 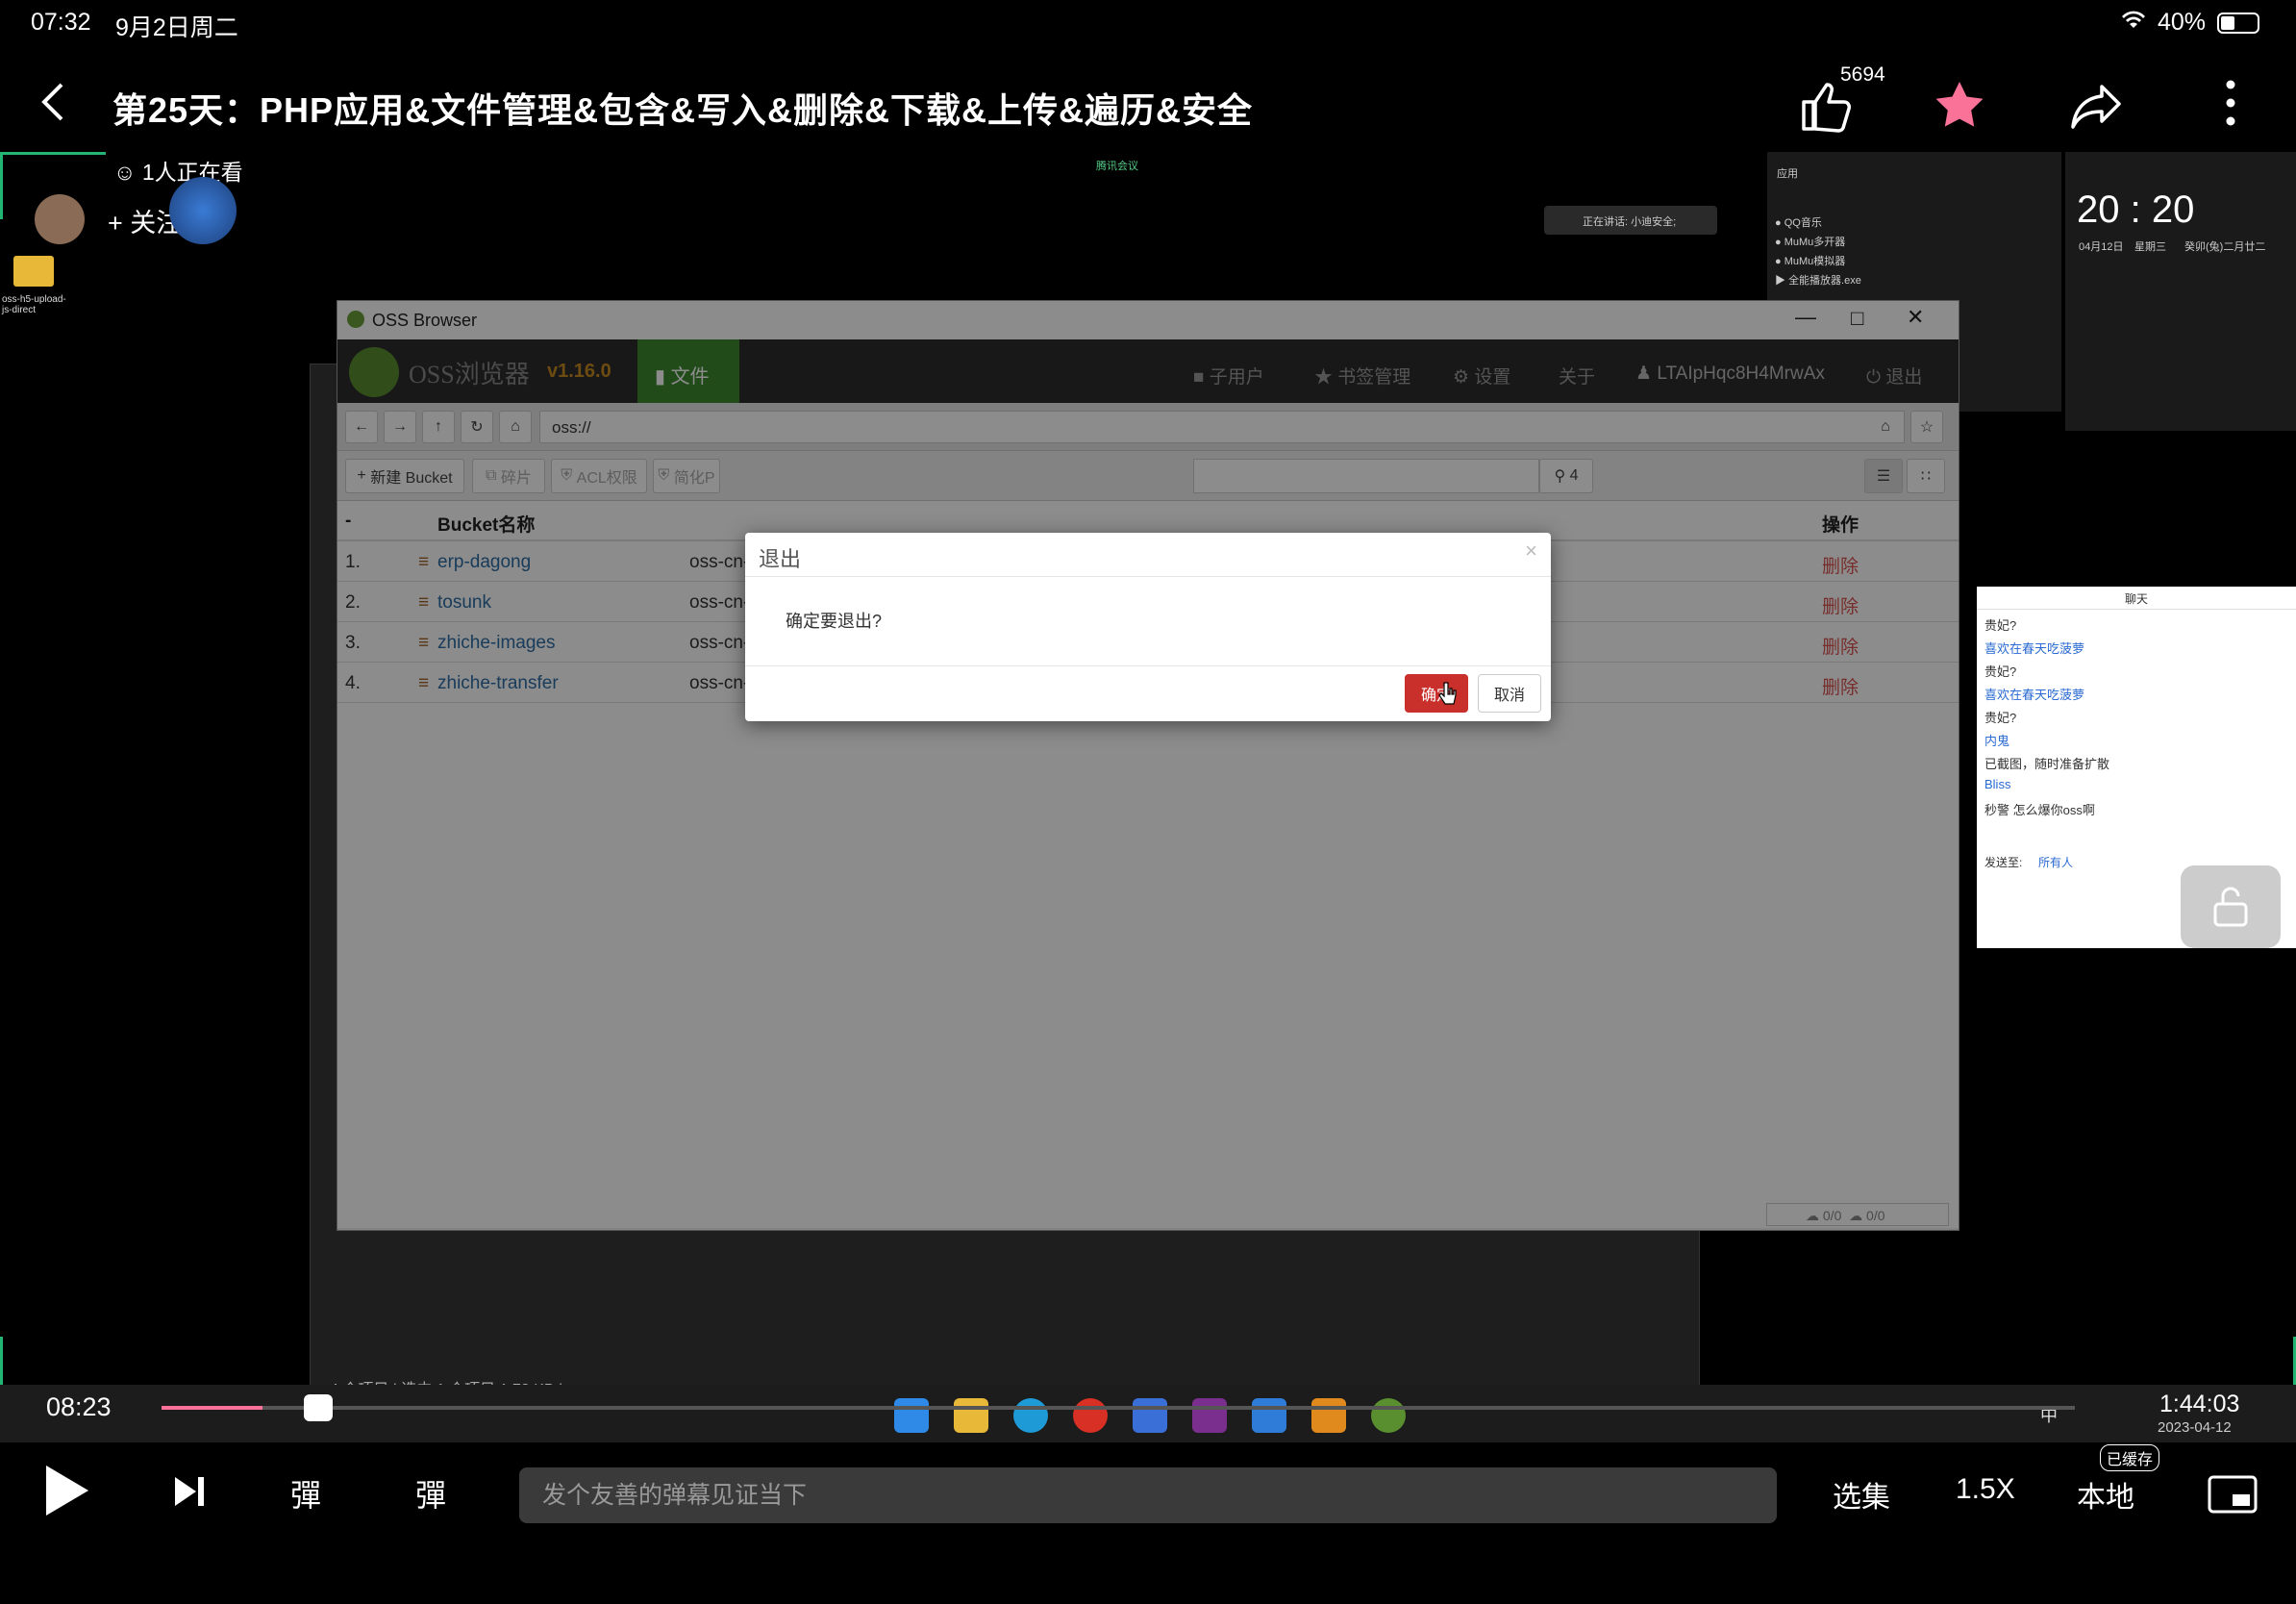 I want to click on status-time: 07:32, so click(x=61, y=22).